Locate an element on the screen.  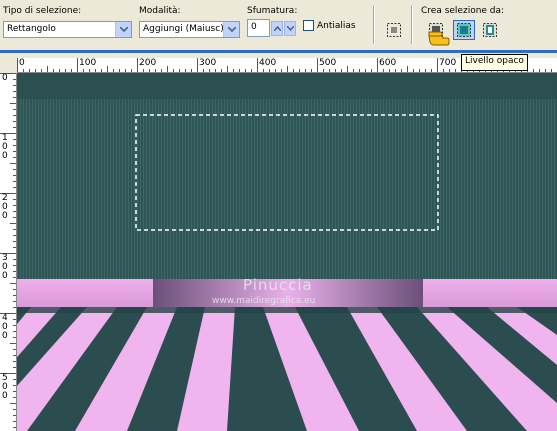
feather-input: 0 is located at coordinates (258, 28).